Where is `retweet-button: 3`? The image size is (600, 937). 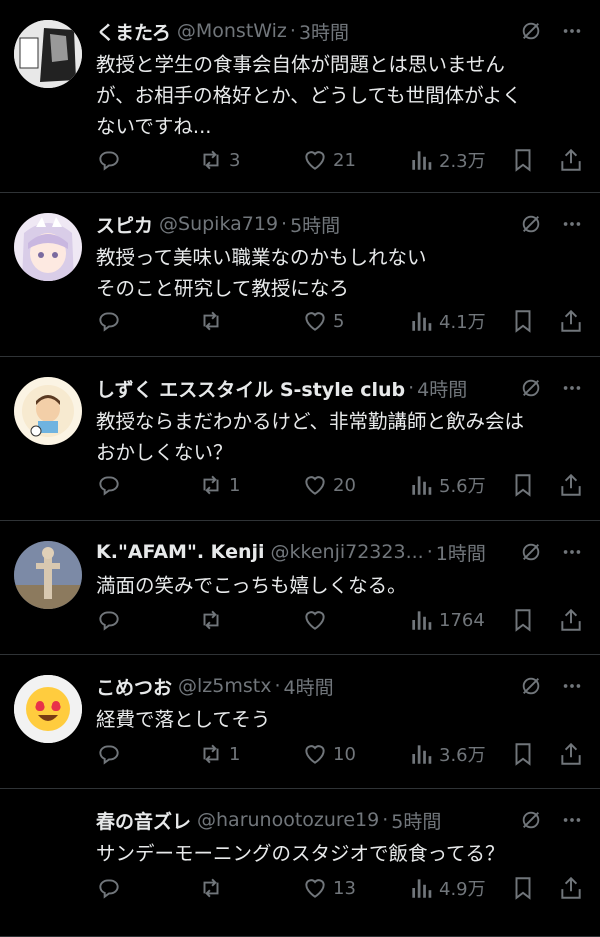
retweet-button: 3 is located at coordinates (219, 160).